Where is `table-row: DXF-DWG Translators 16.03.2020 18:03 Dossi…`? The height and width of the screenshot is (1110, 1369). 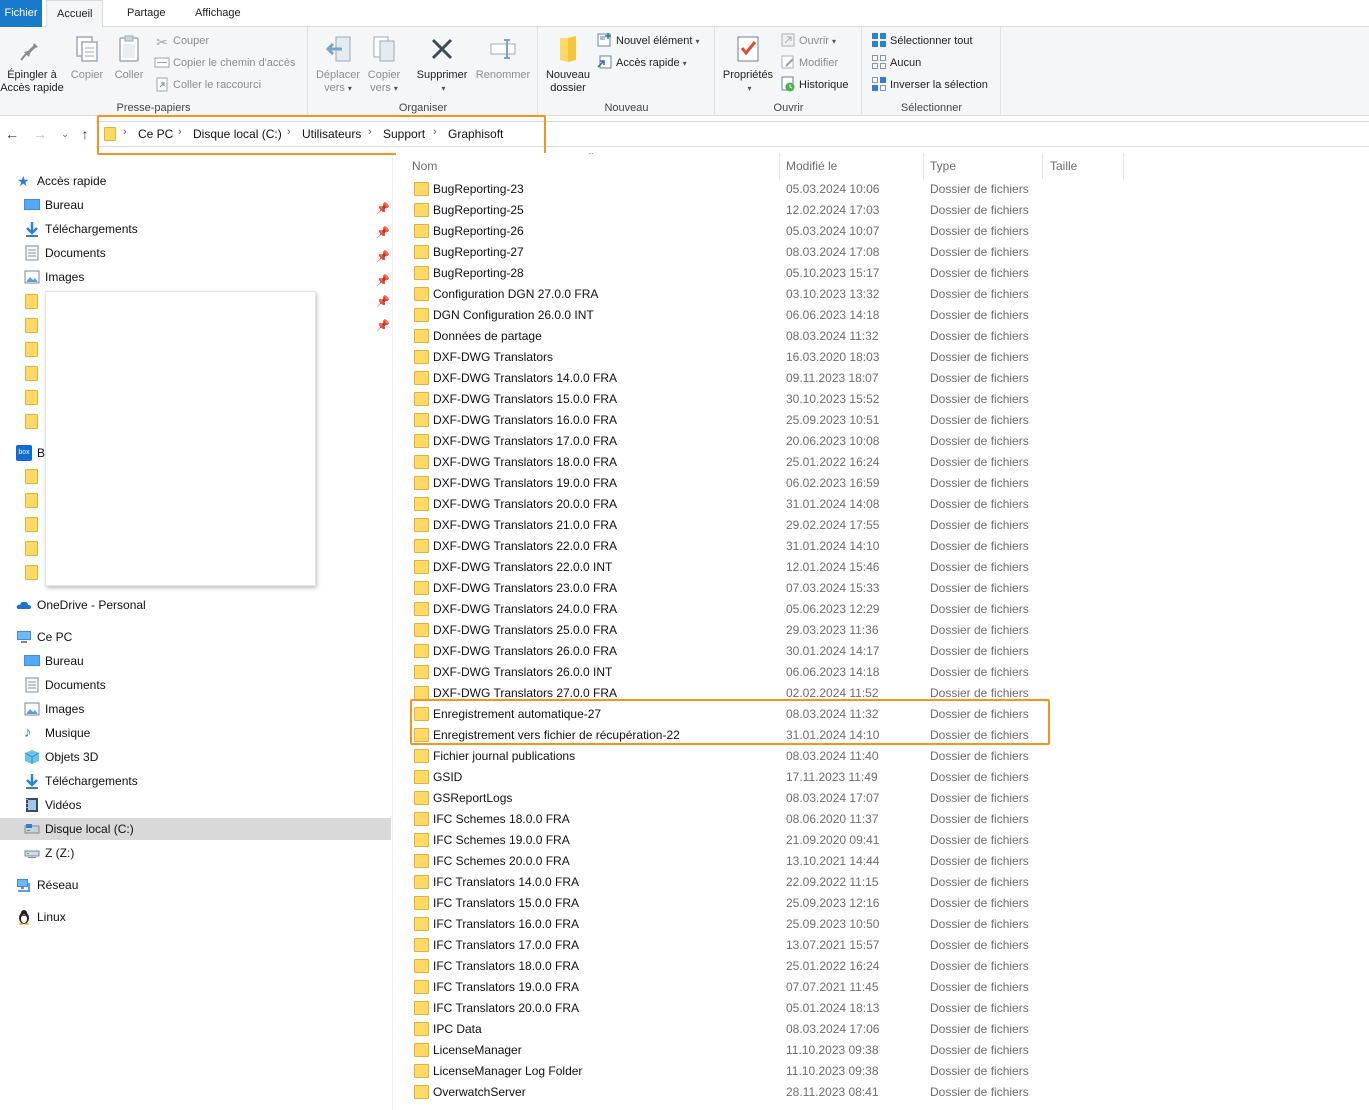 table-row: DXF-DWG Translators 16.03.2020 18:03 Dossi… is located at coordinates (732, 357).